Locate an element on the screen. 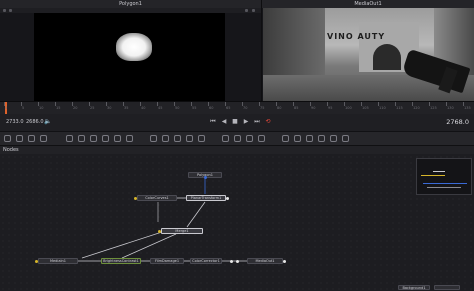  ruler-label: 35 is located at coordinates (126, 108).